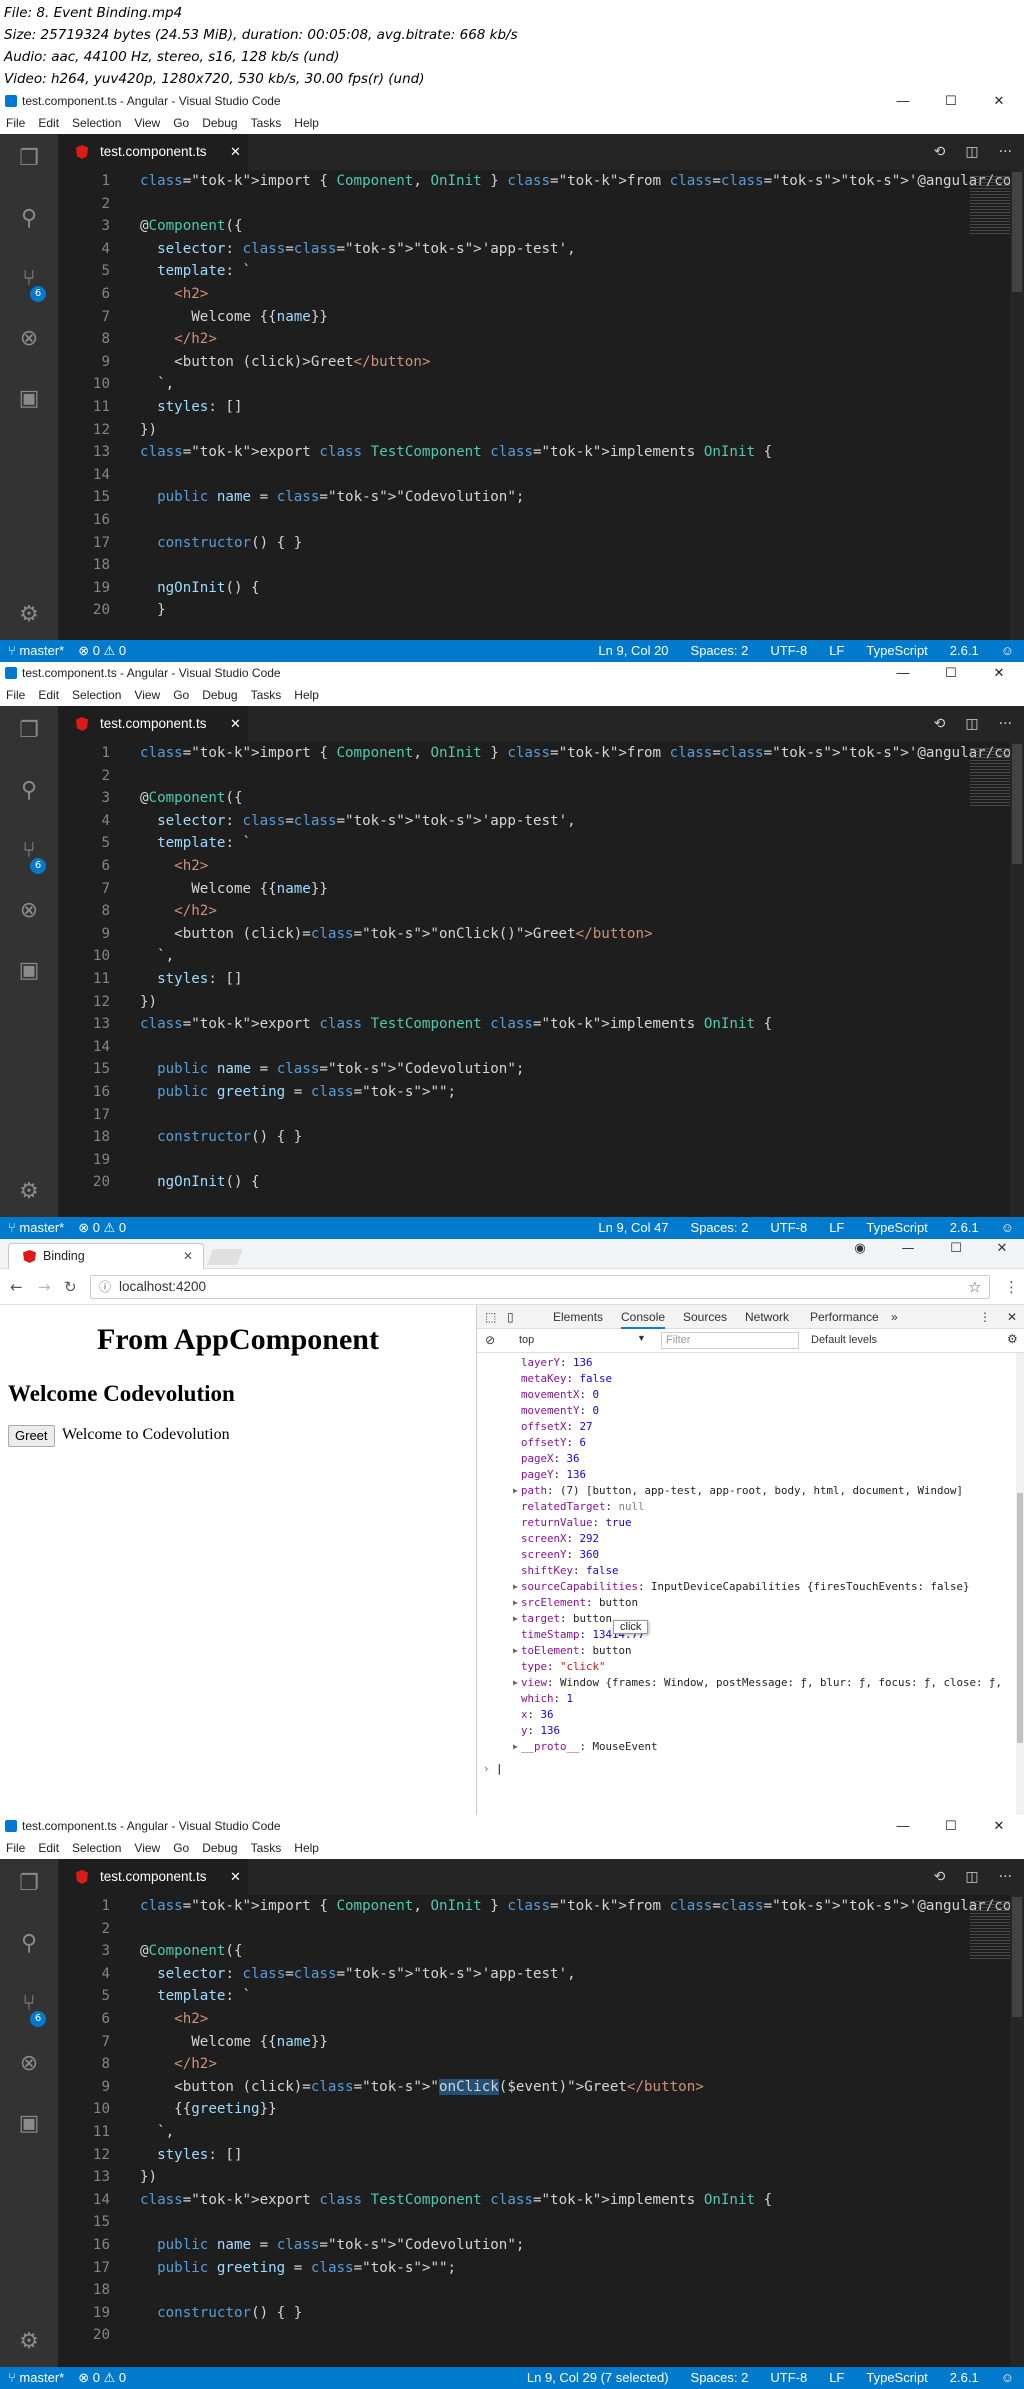 The height and width of the screenshot is (2389, 1024). I want to click on encoding: UTF-8, so click(788, 1228).